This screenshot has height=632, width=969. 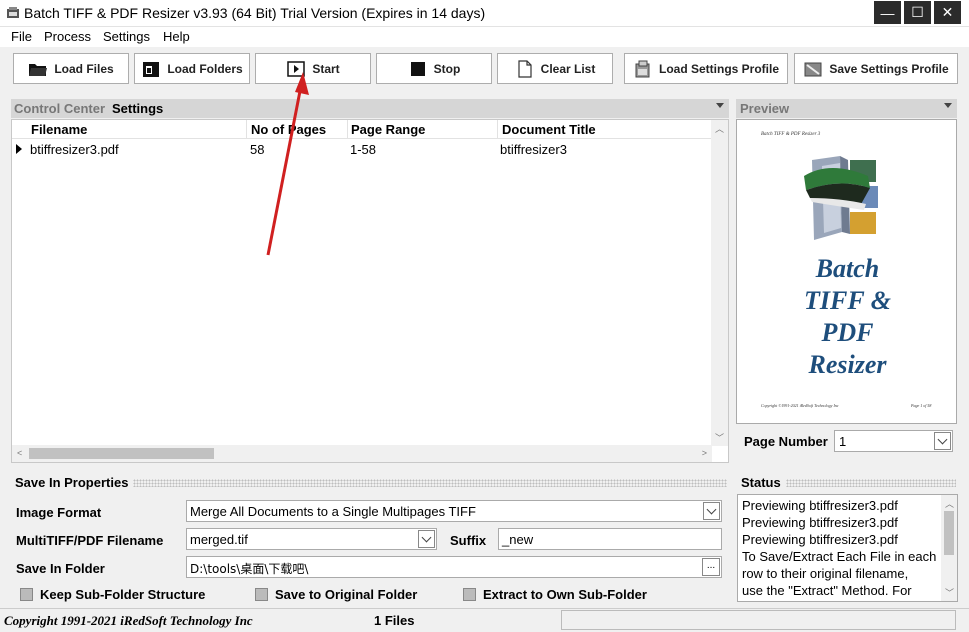 I want to click on status-scrollbar: ︿ ﹀, so click(x=949, y=548).